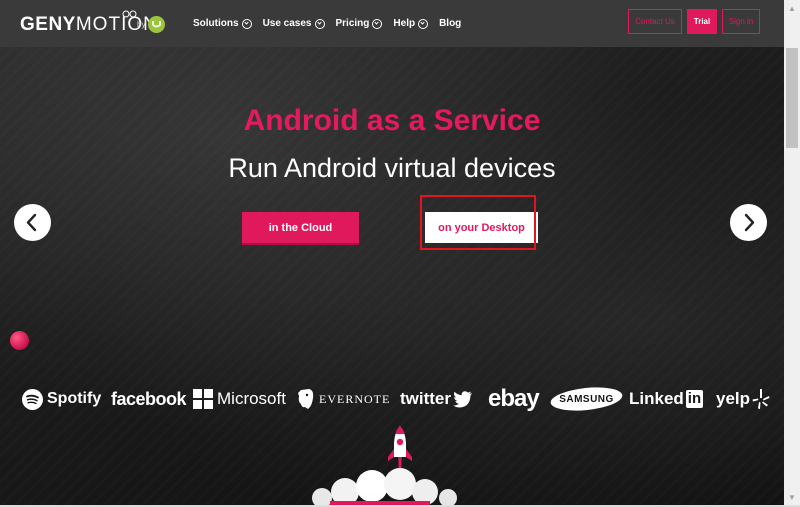  What do you see at coordinates (792, 8) in the screenshot?
I see `scroll-up-arrow-icon: ▲` at bounding box center [792, 8].